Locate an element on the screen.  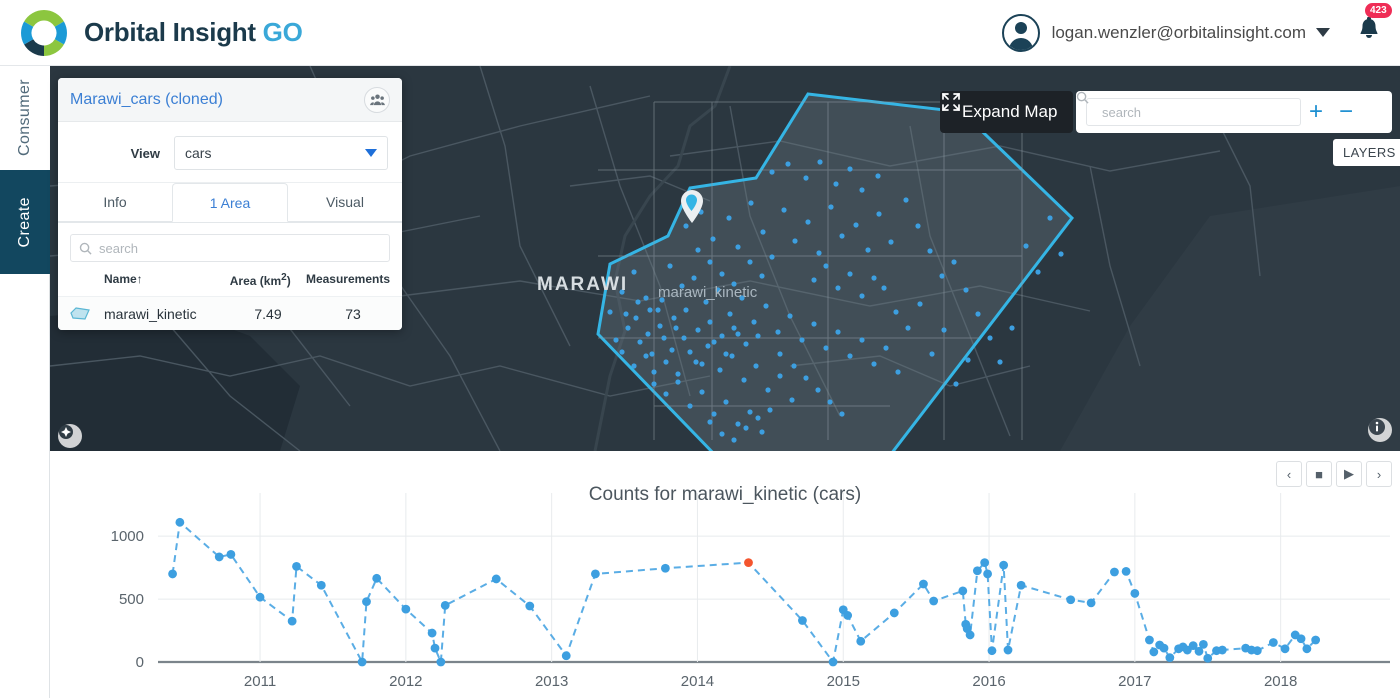
column-header-name: Name↑ is located at coordinates (142, 280).